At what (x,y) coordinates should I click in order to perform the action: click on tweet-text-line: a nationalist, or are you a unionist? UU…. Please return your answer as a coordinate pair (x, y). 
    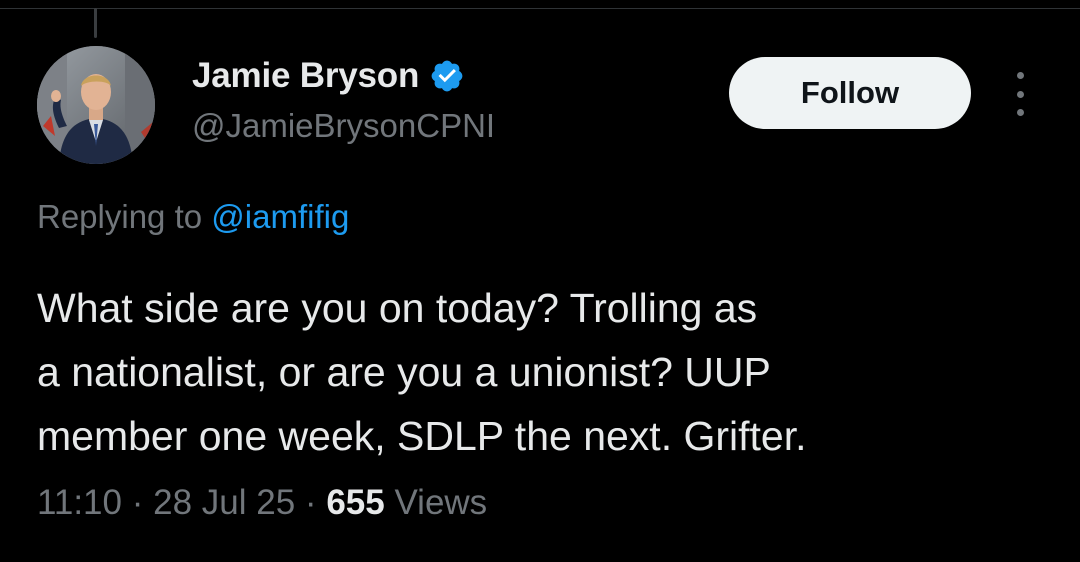
    Looking at the image, I should click on (404, 372).